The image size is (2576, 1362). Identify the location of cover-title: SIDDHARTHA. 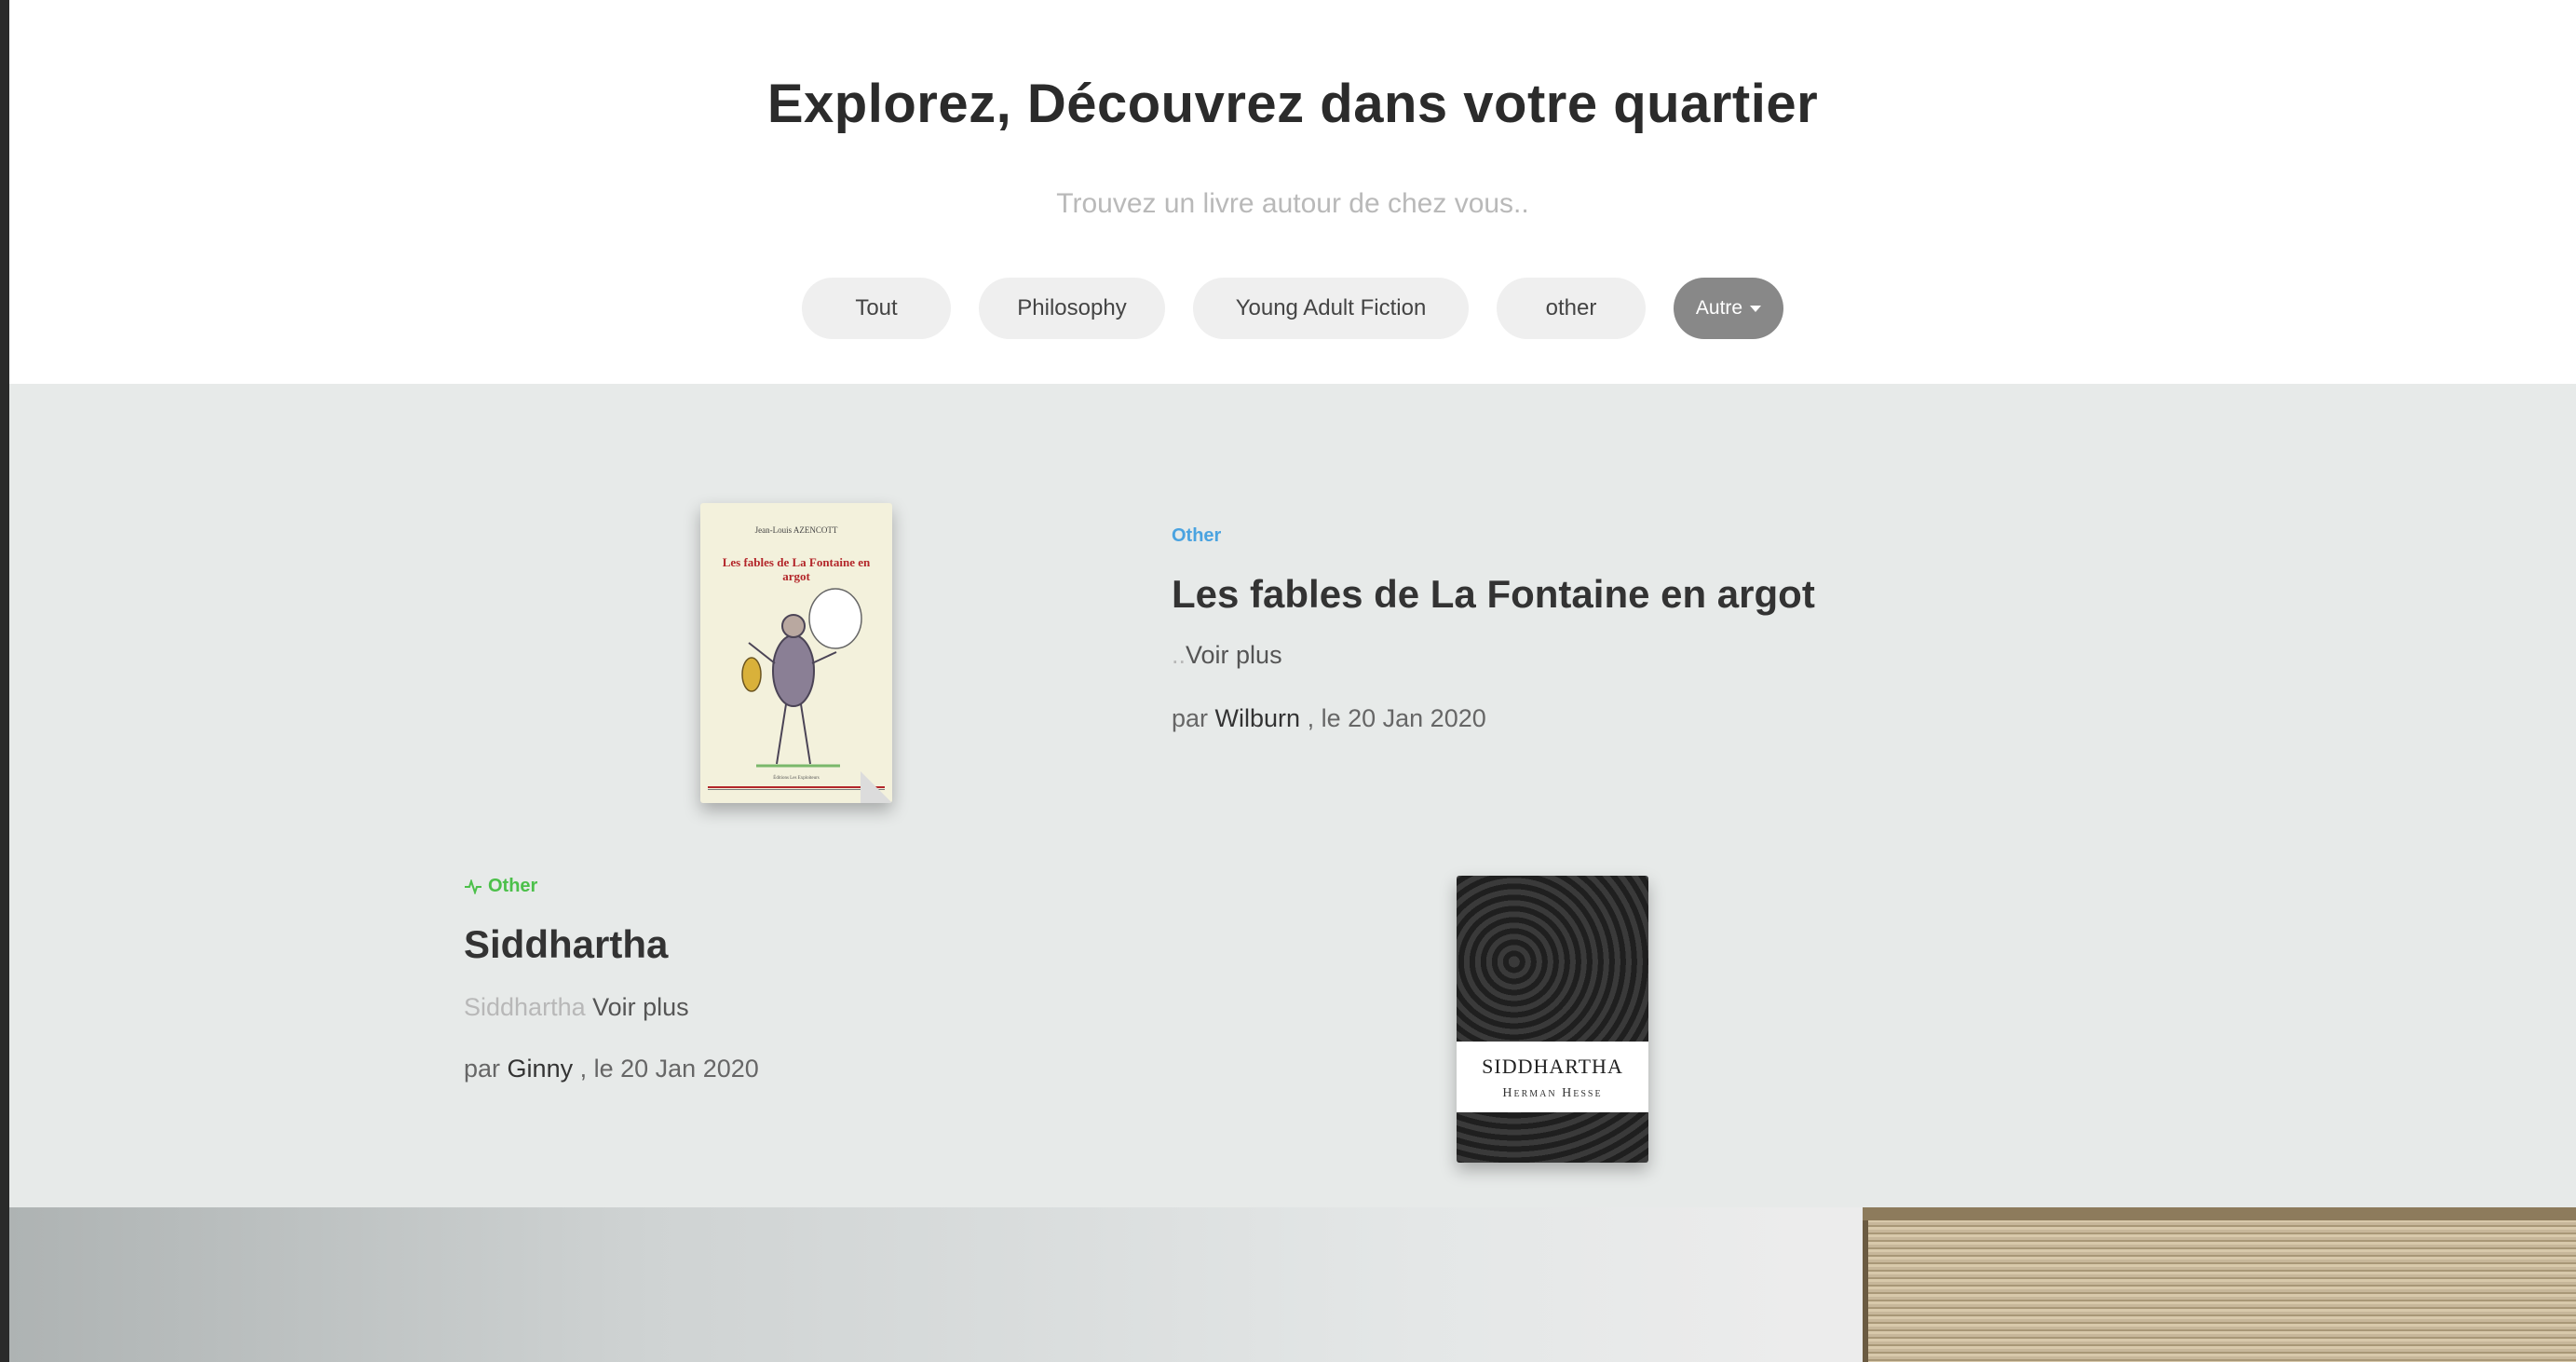
(1552, 1066).